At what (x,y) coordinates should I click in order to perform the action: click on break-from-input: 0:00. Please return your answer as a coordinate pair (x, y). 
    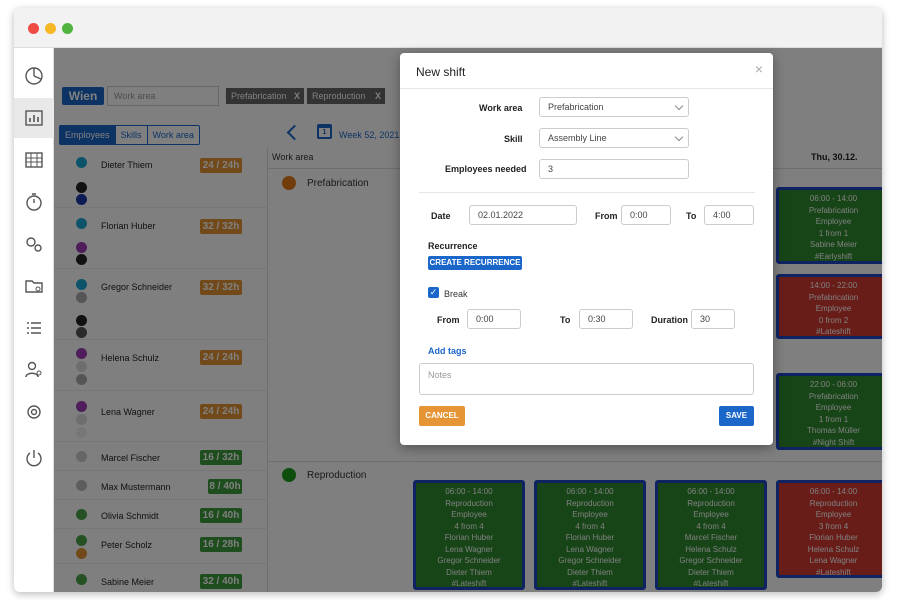
    Looking at the image, I should click on (494, 319).